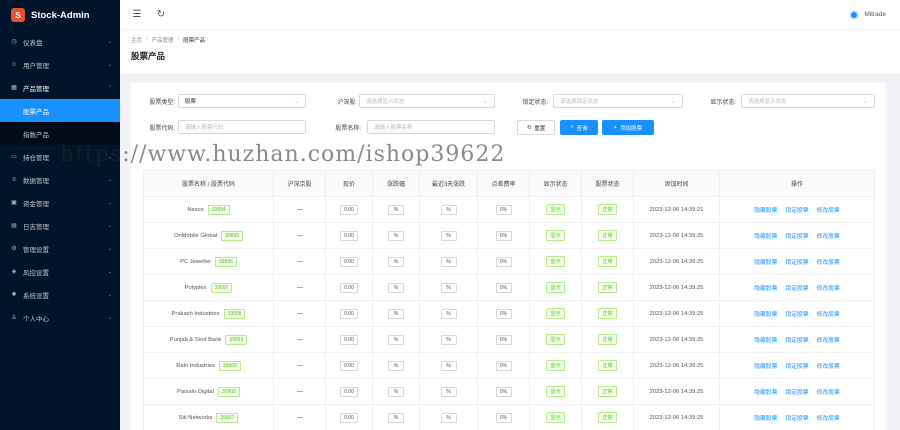  What do you see at coordinates (349, 287) in the screenshot?
I see `price-cell: 0.00` at bounding box center [349, 287].